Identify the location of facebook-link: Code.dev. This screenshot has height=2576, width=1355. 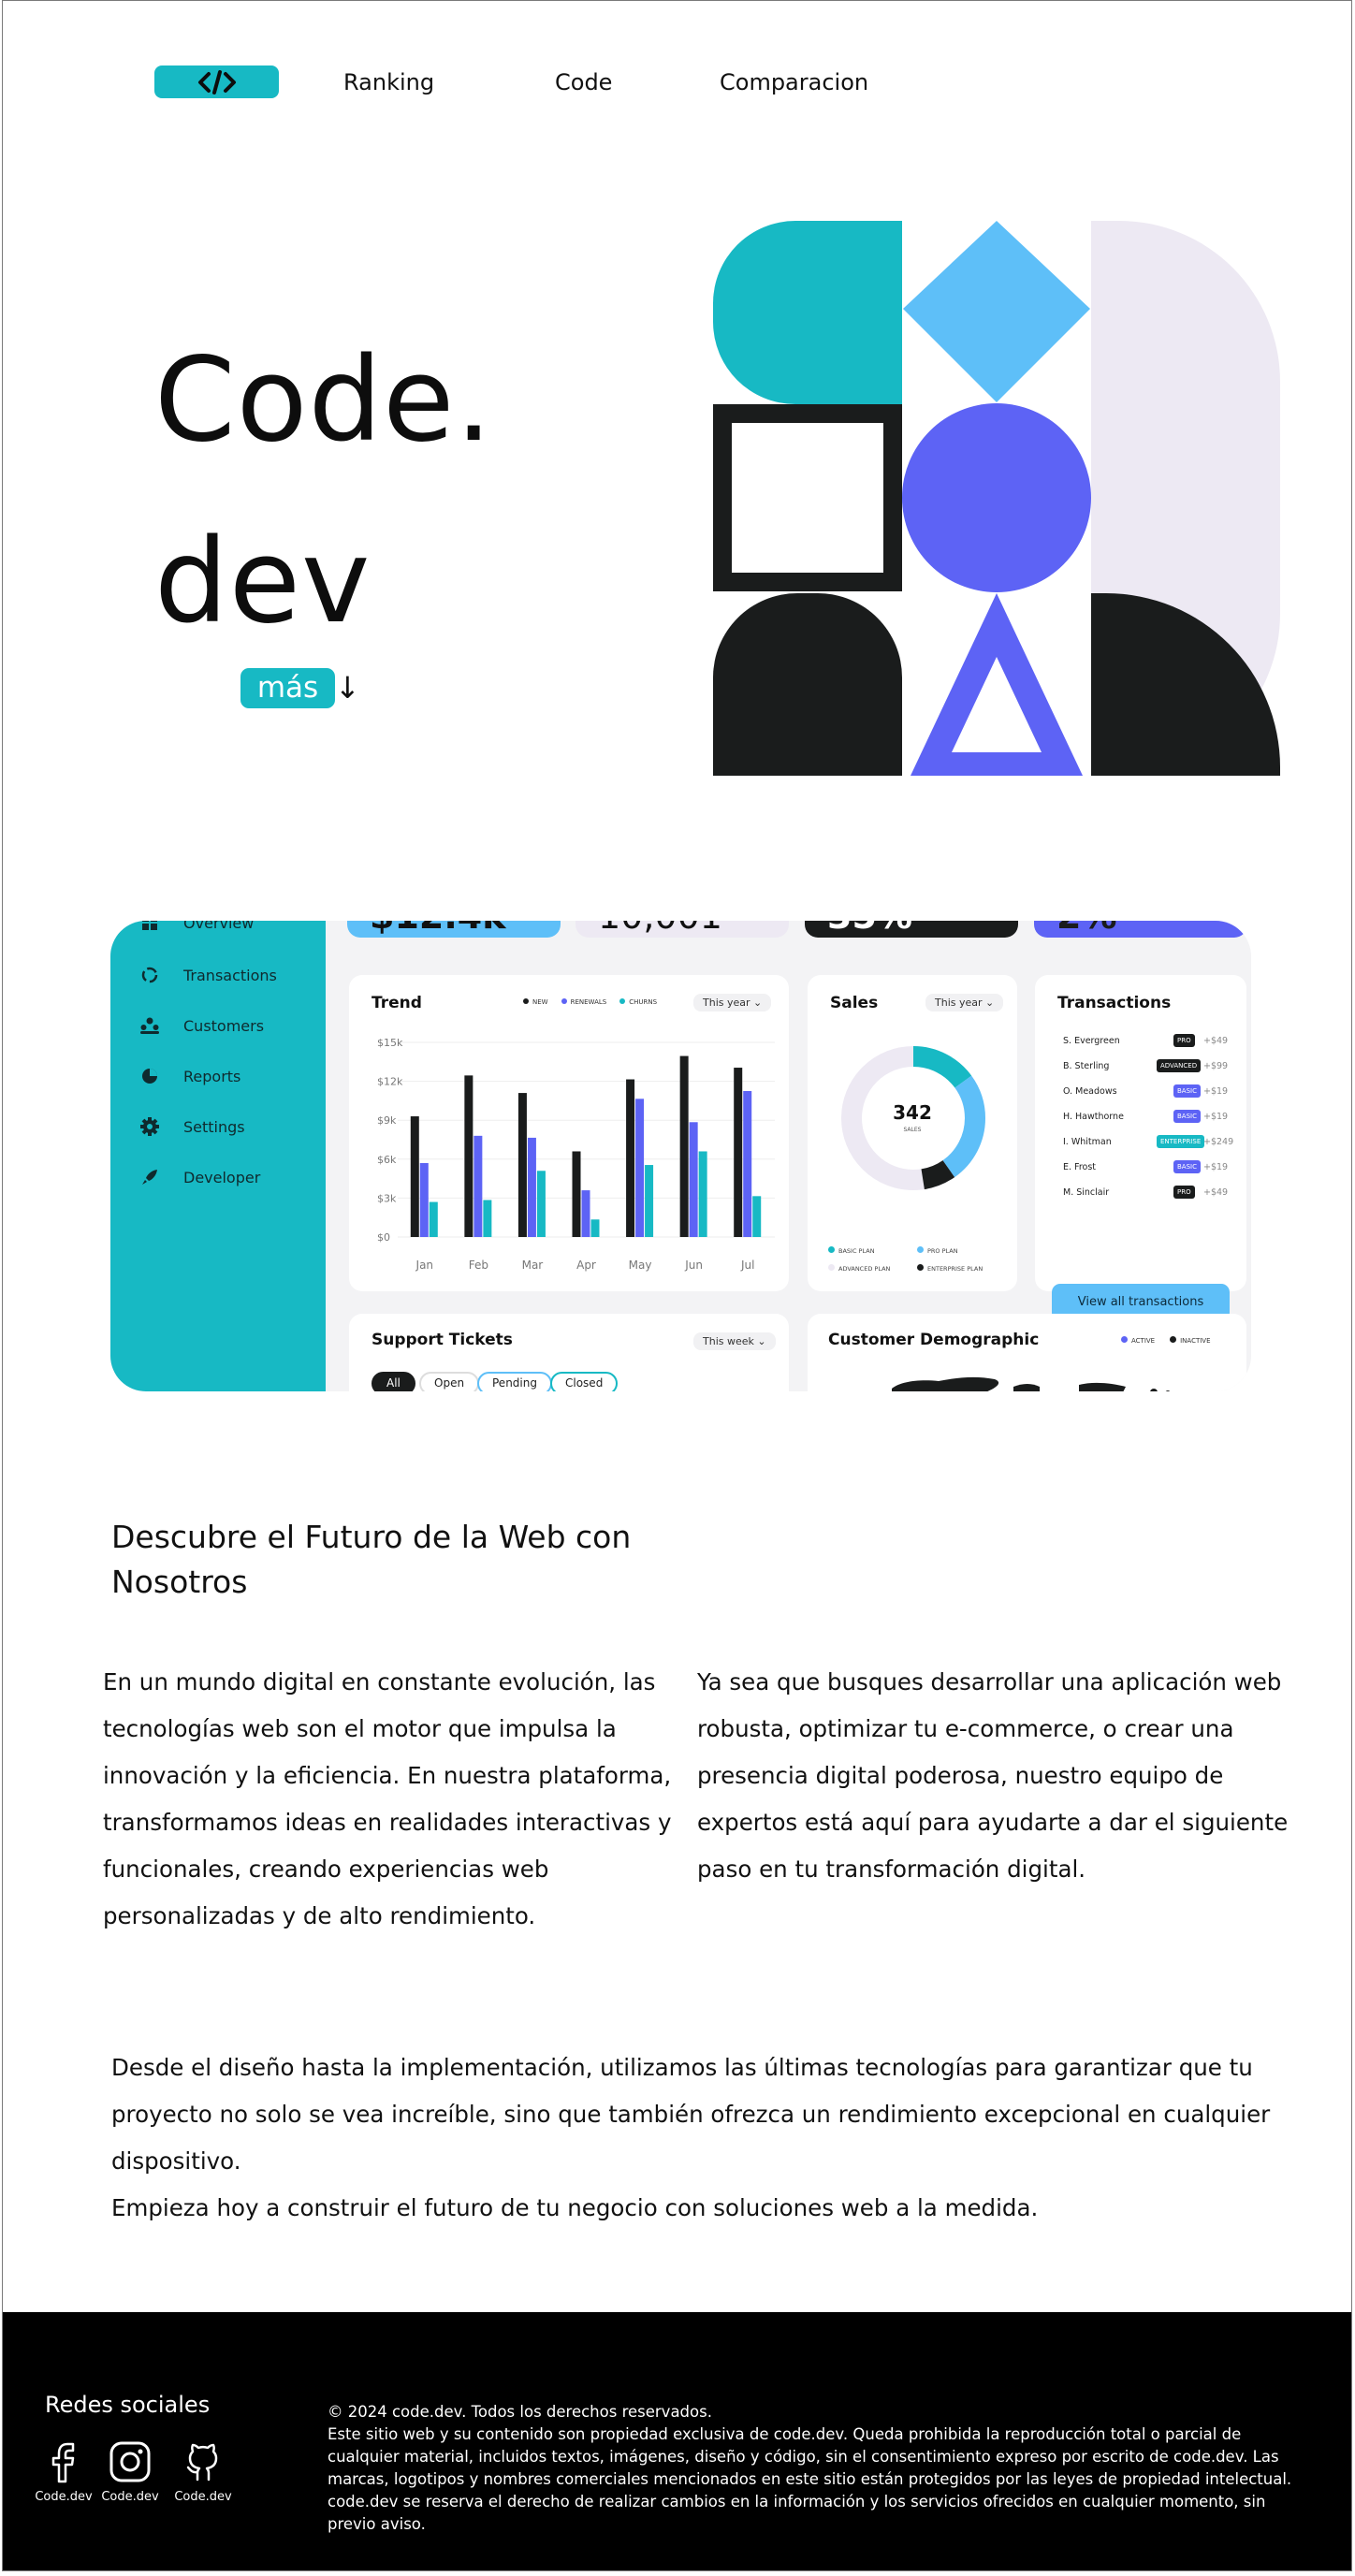
(63, 2472).